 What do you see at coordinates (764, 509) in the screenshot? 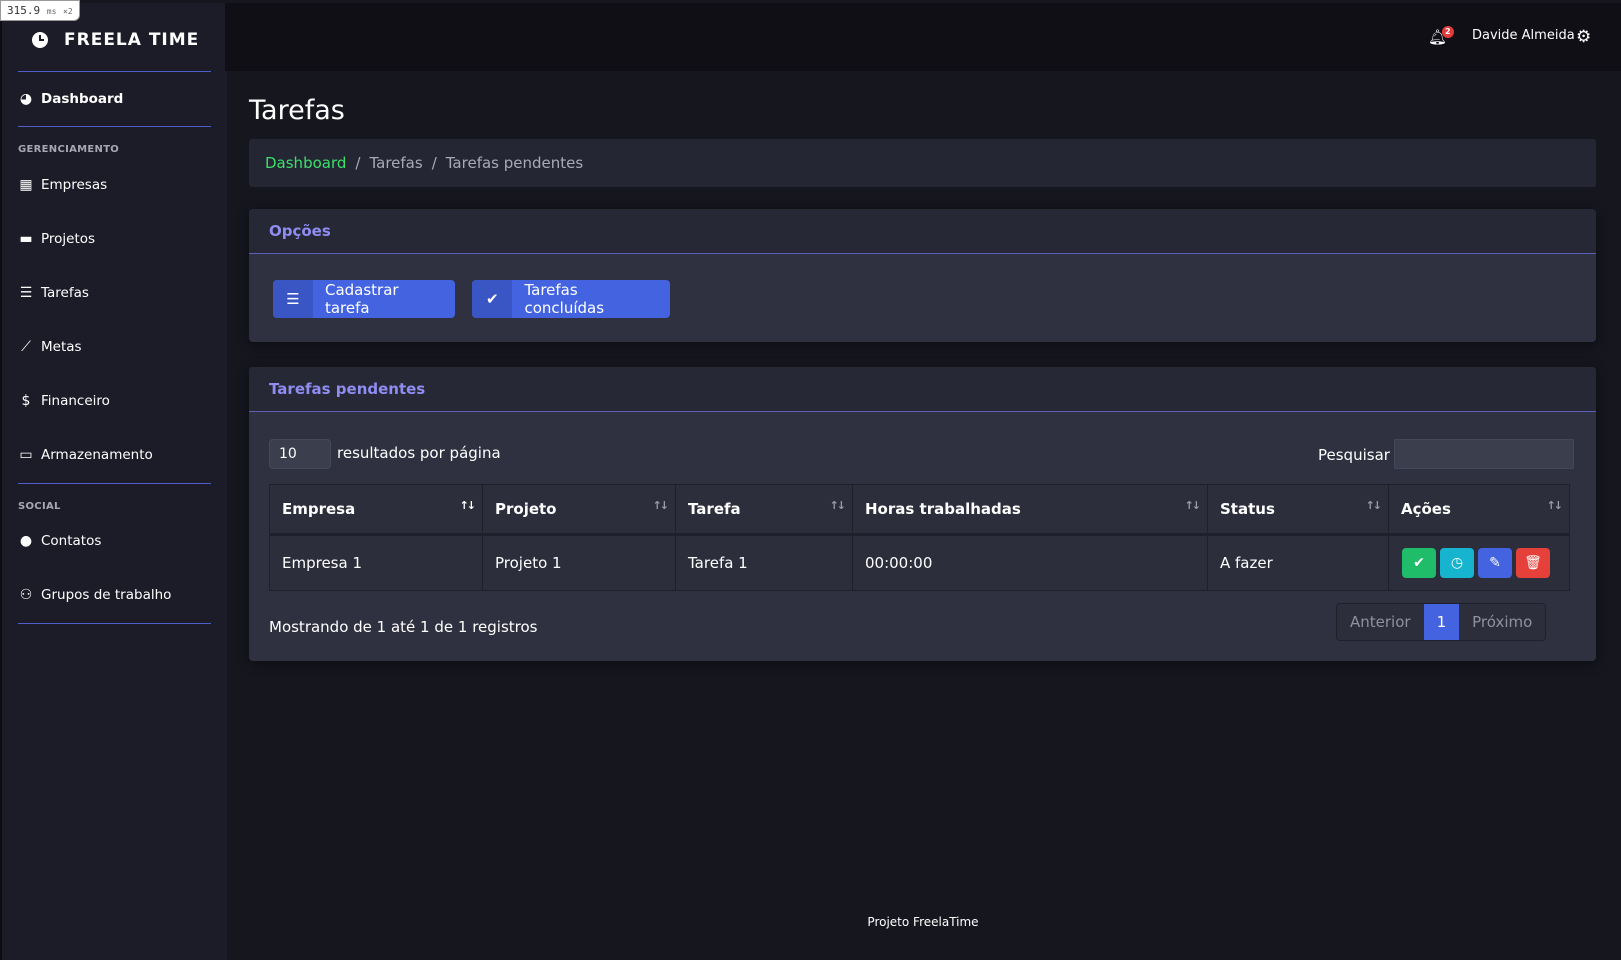
I see `column-tarefa: Tarefa ↑↓` at bounding box center [764, 509].